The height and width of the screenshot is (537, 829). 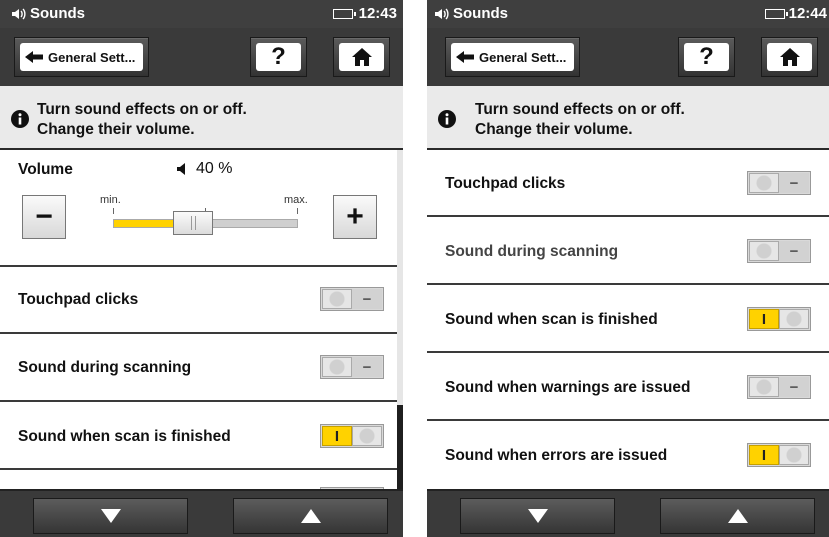 I want to click on list-scrollbar, so click(x=400, y=319).